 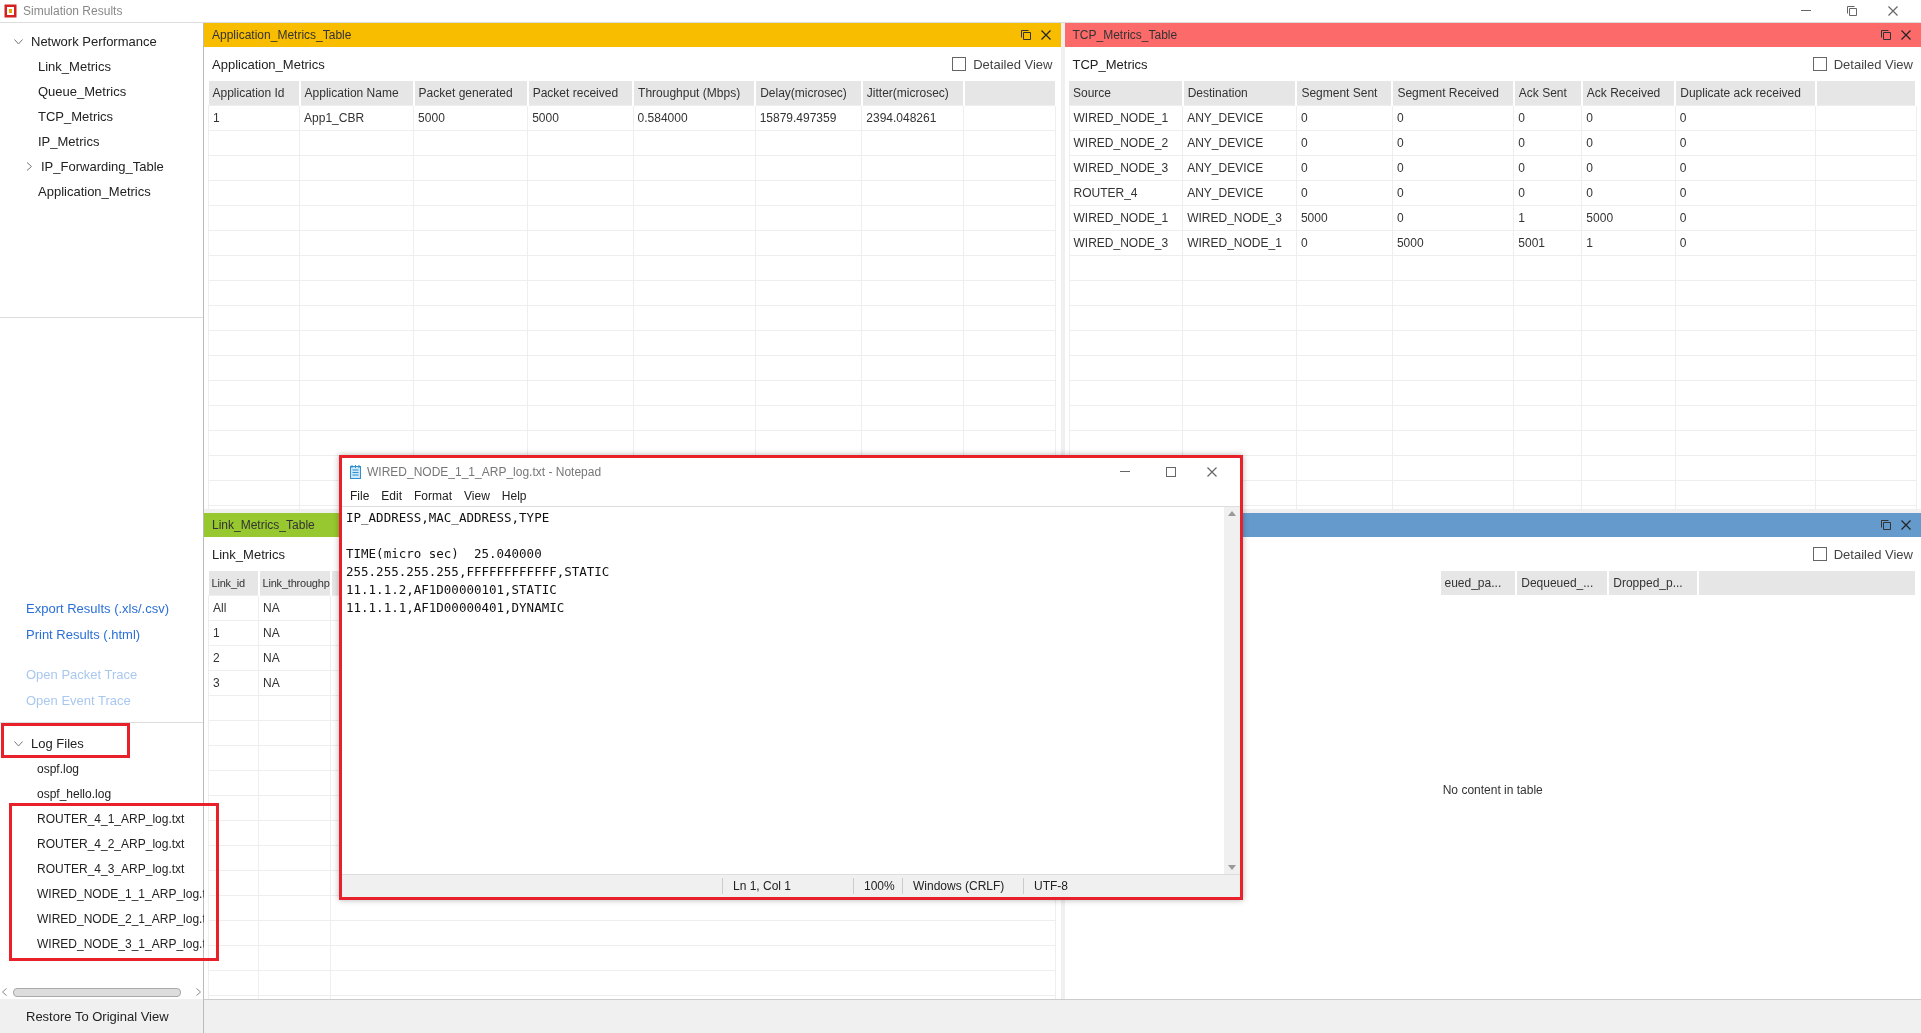 What do you see at coordinates (355, 472) in the screenshot?
I see `notepad-icon` at bounding box center [355, 472].